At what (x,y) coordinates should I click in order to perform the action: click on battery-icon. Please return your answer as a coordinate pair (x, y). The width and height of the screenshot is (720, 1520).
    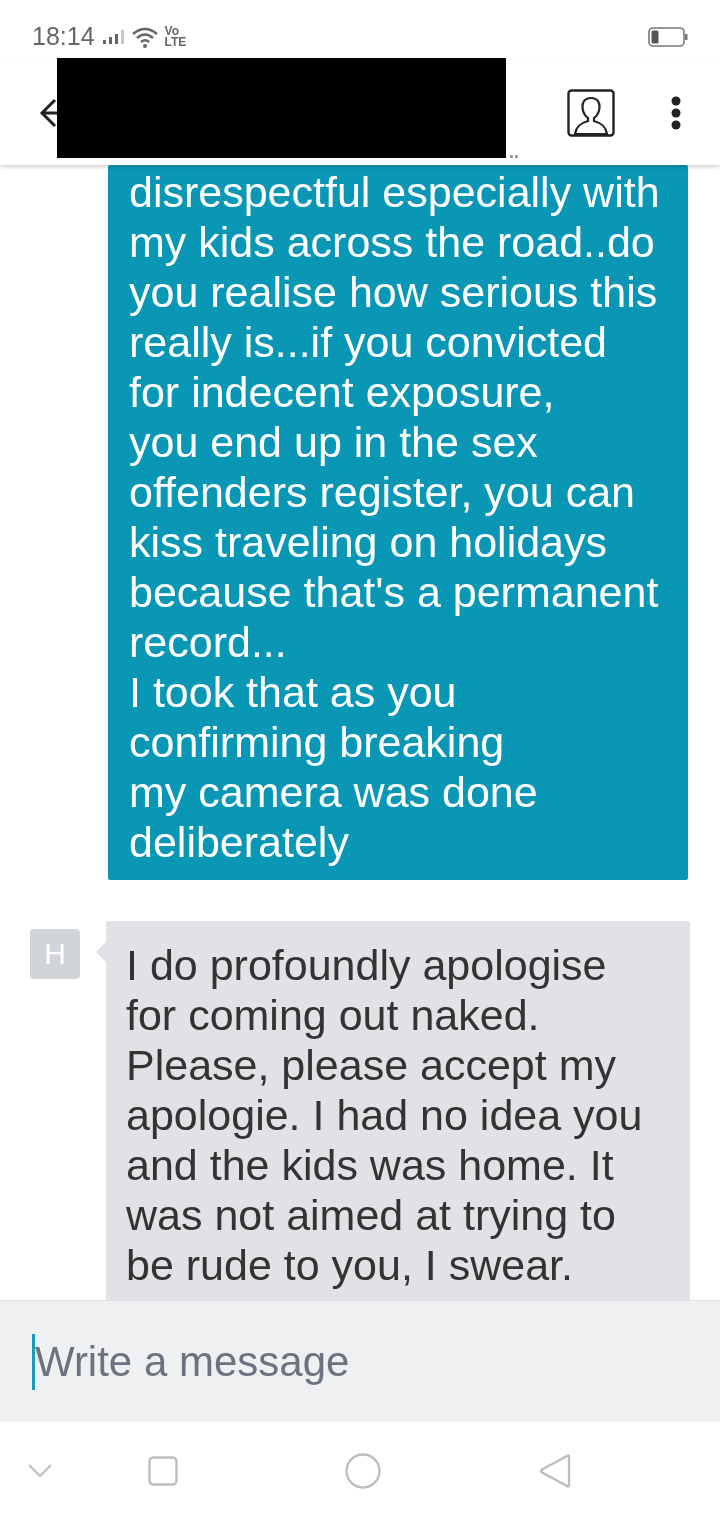
    Looking at the image, I should click on (668, 37).